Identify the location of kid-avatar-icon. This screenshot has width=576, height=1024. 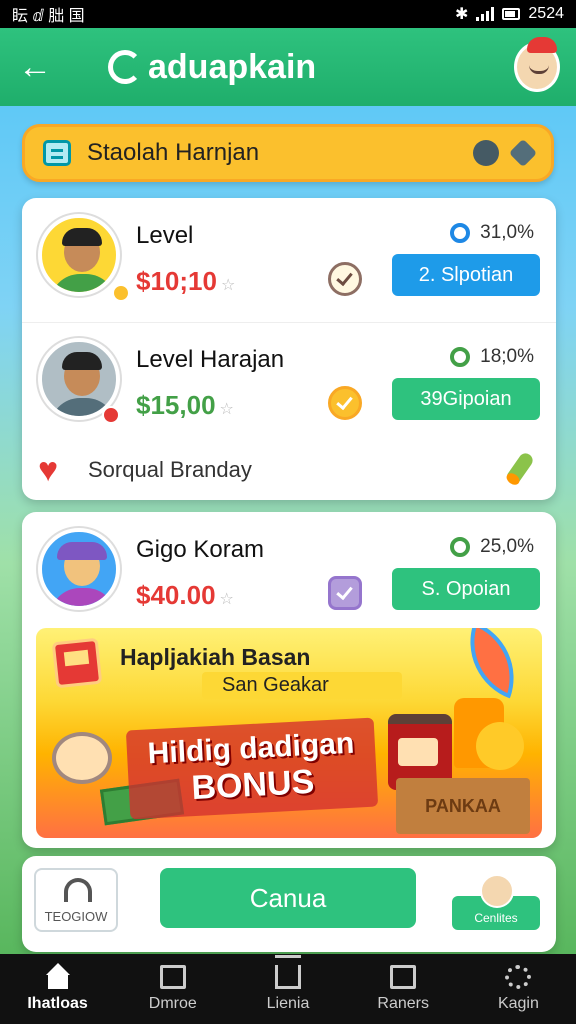
(497, 891).